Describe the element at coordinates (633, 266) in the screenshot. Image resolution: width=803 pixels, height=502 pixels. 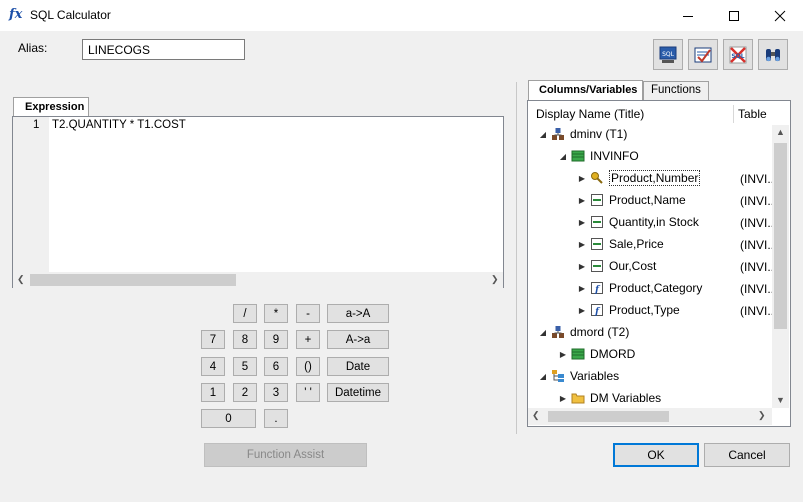
I see `tree-node-label: Our,Cost` at that location.